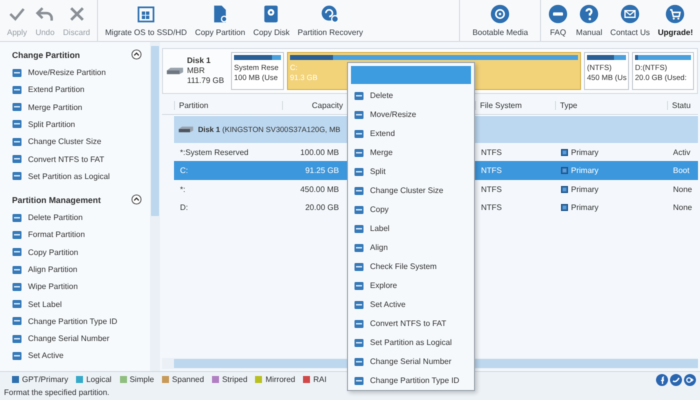 Image resolution: width=700 pixels, height=400 pixels. What do you see at coordinates (142, 379) in the screenshot?
I see `legend-label: Simple` at bounding box center [142, 379].